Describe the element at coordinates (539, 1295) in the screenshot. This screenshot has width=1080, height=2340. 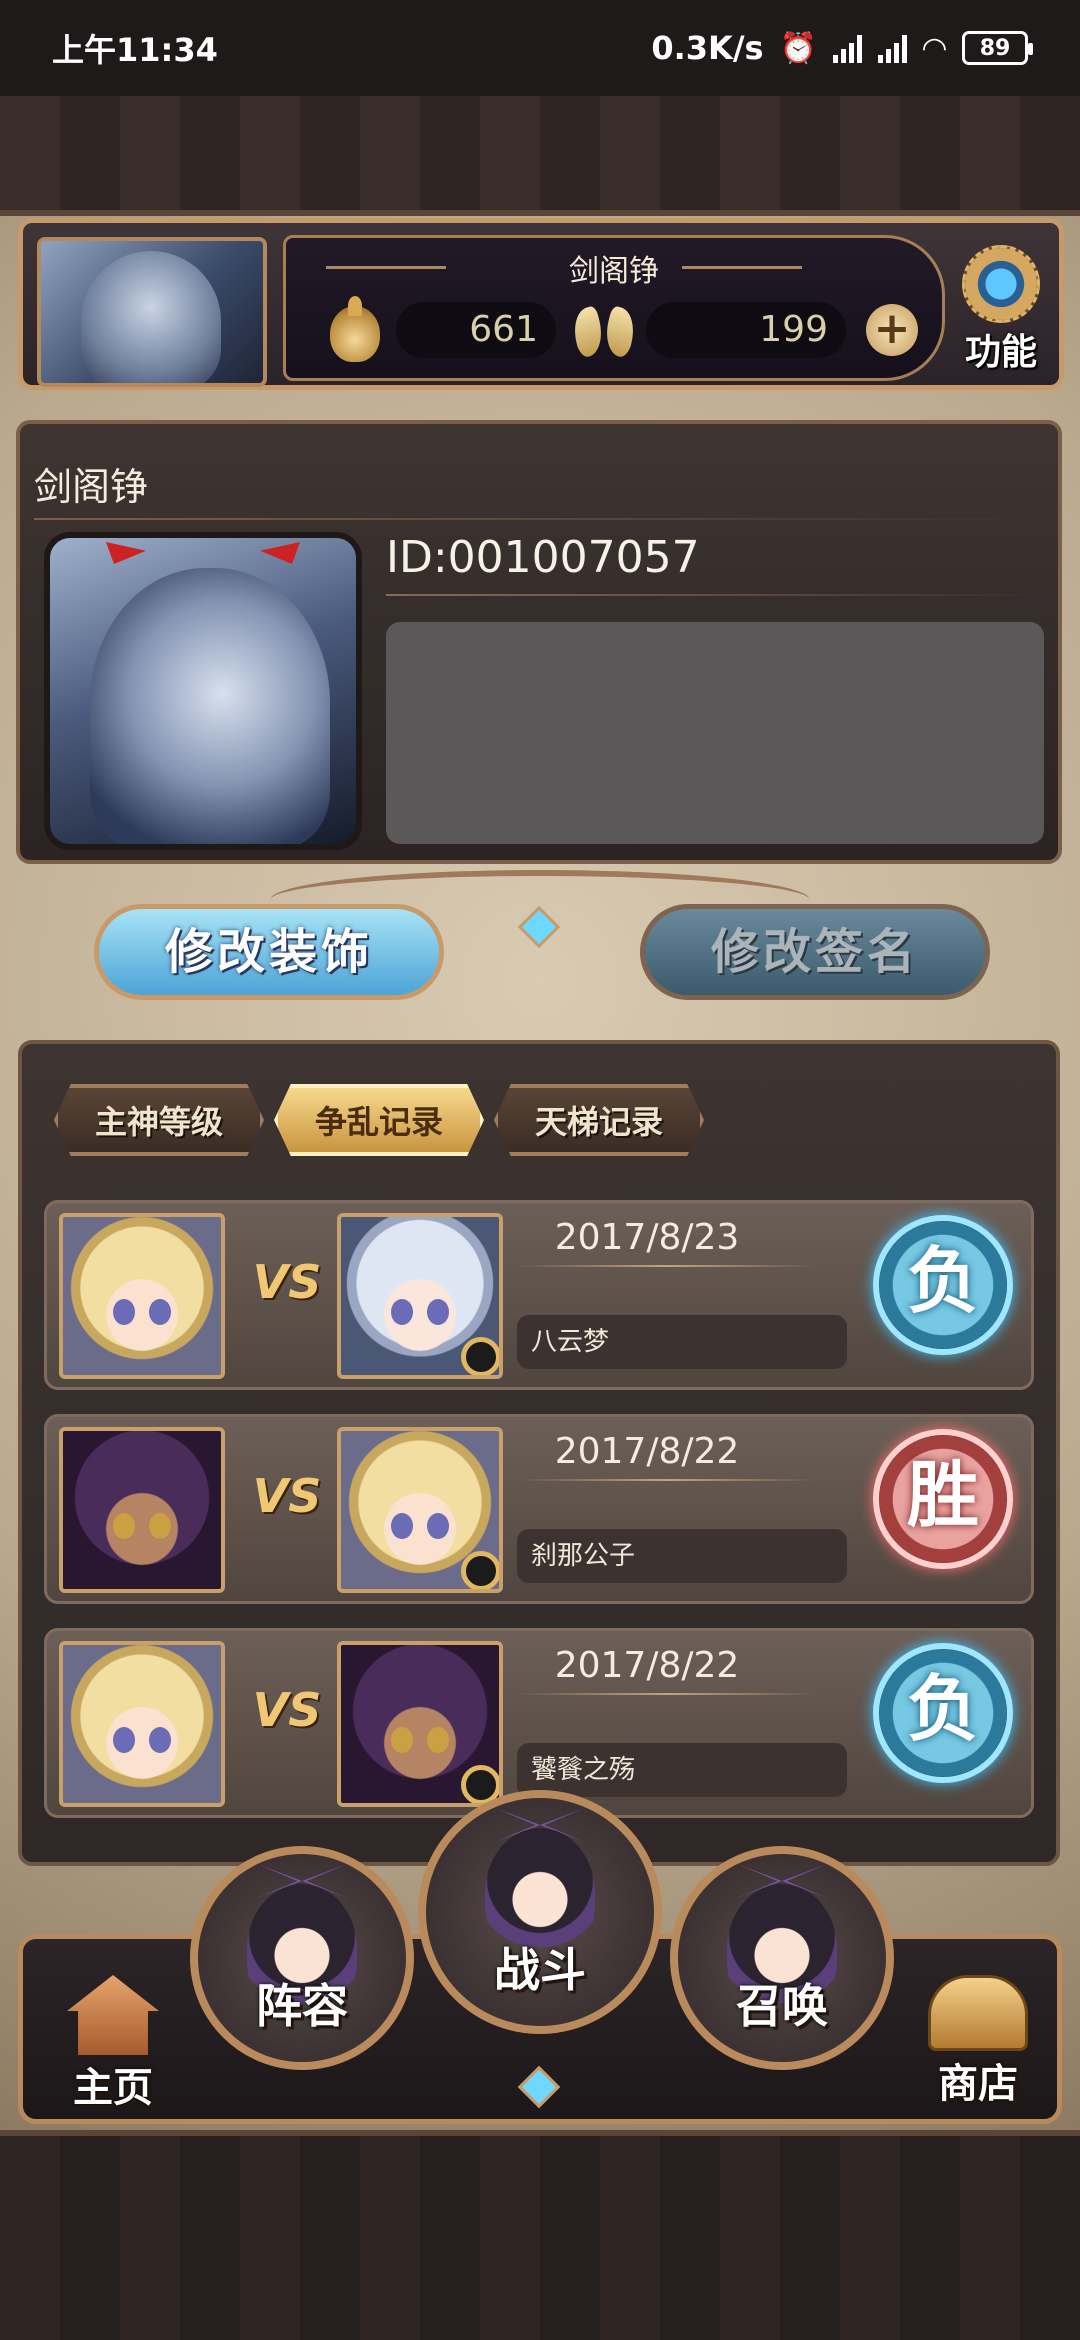
I see `record-row: VS 2017/8/23 八云梦 负` at that location.